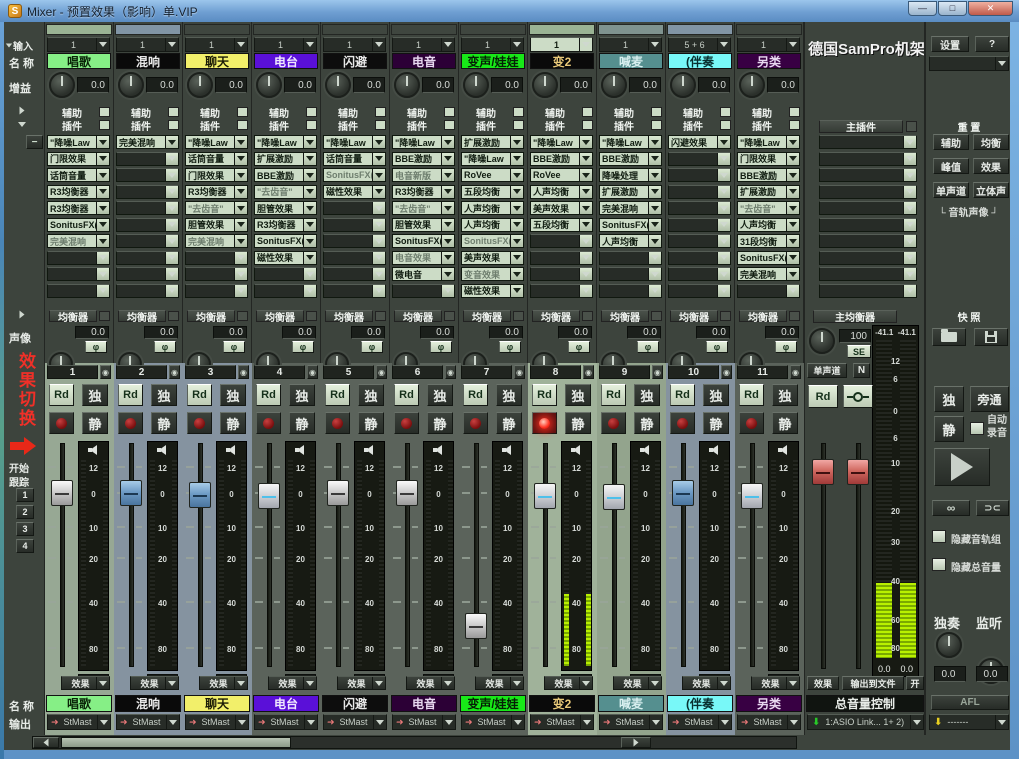  I want to click on global-mute-button: 静, so click(949, 429).